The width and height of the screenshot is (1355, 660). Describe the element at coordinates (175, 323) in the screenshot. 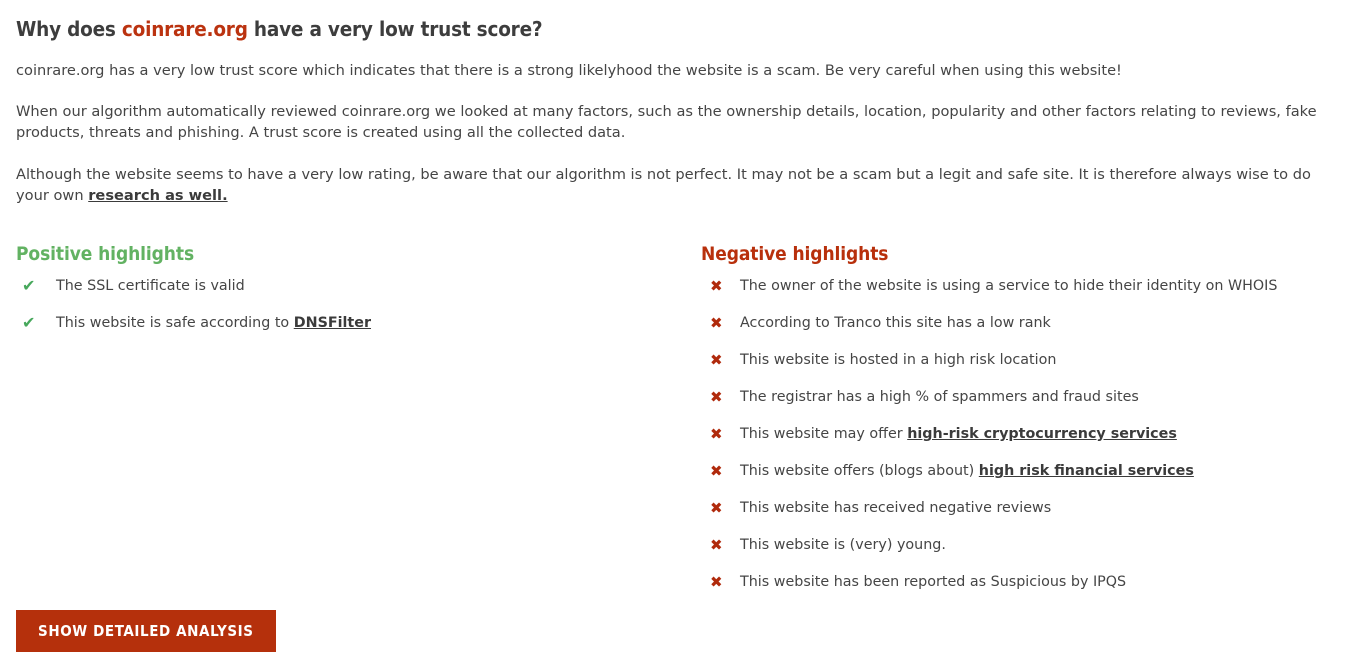

I see `list-item-text: This website is safe according to` at that location.